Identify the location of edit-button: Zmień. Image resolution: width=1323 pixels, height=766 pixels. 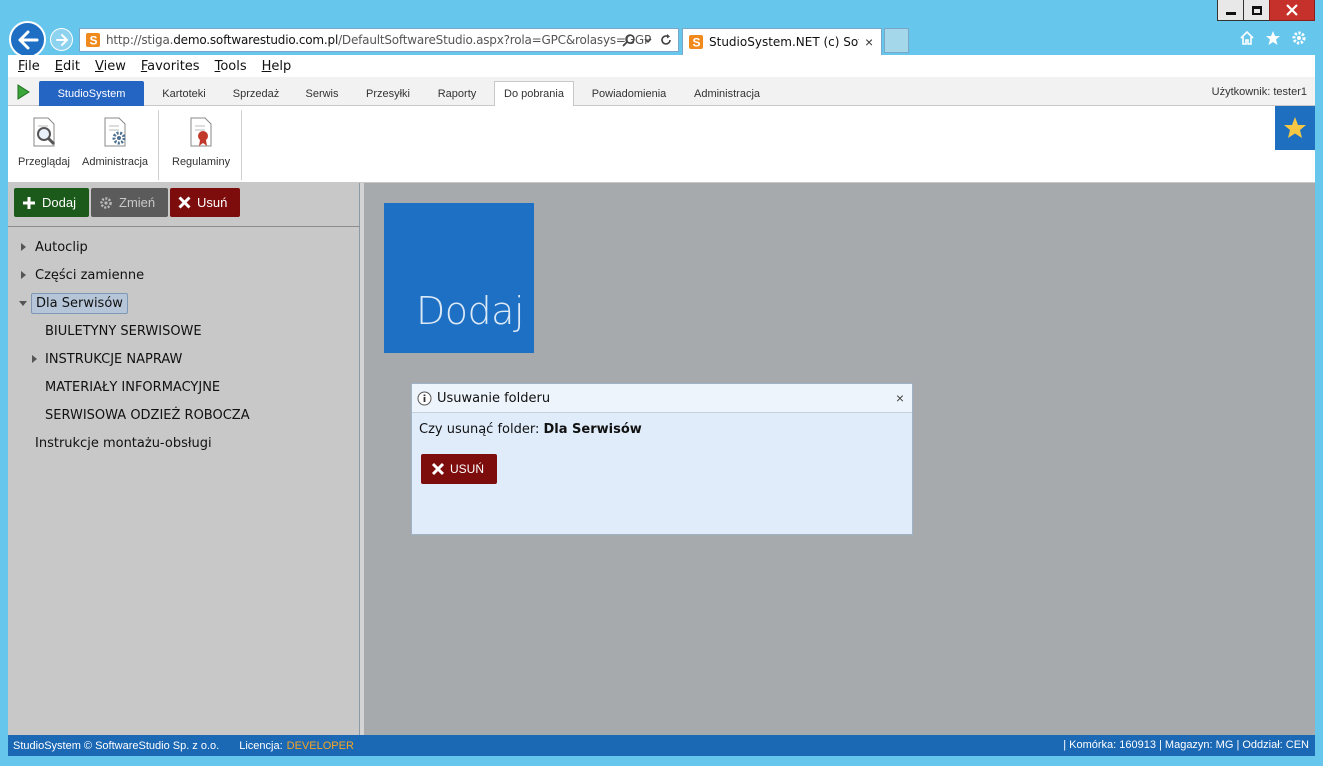
(129, 202).